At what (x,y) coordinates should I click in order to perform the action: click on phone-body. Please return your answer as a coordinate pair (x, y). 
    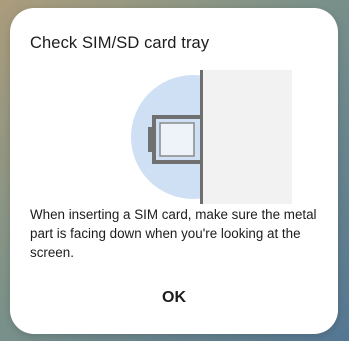
    Looking at the image, I should click on (247, 137).